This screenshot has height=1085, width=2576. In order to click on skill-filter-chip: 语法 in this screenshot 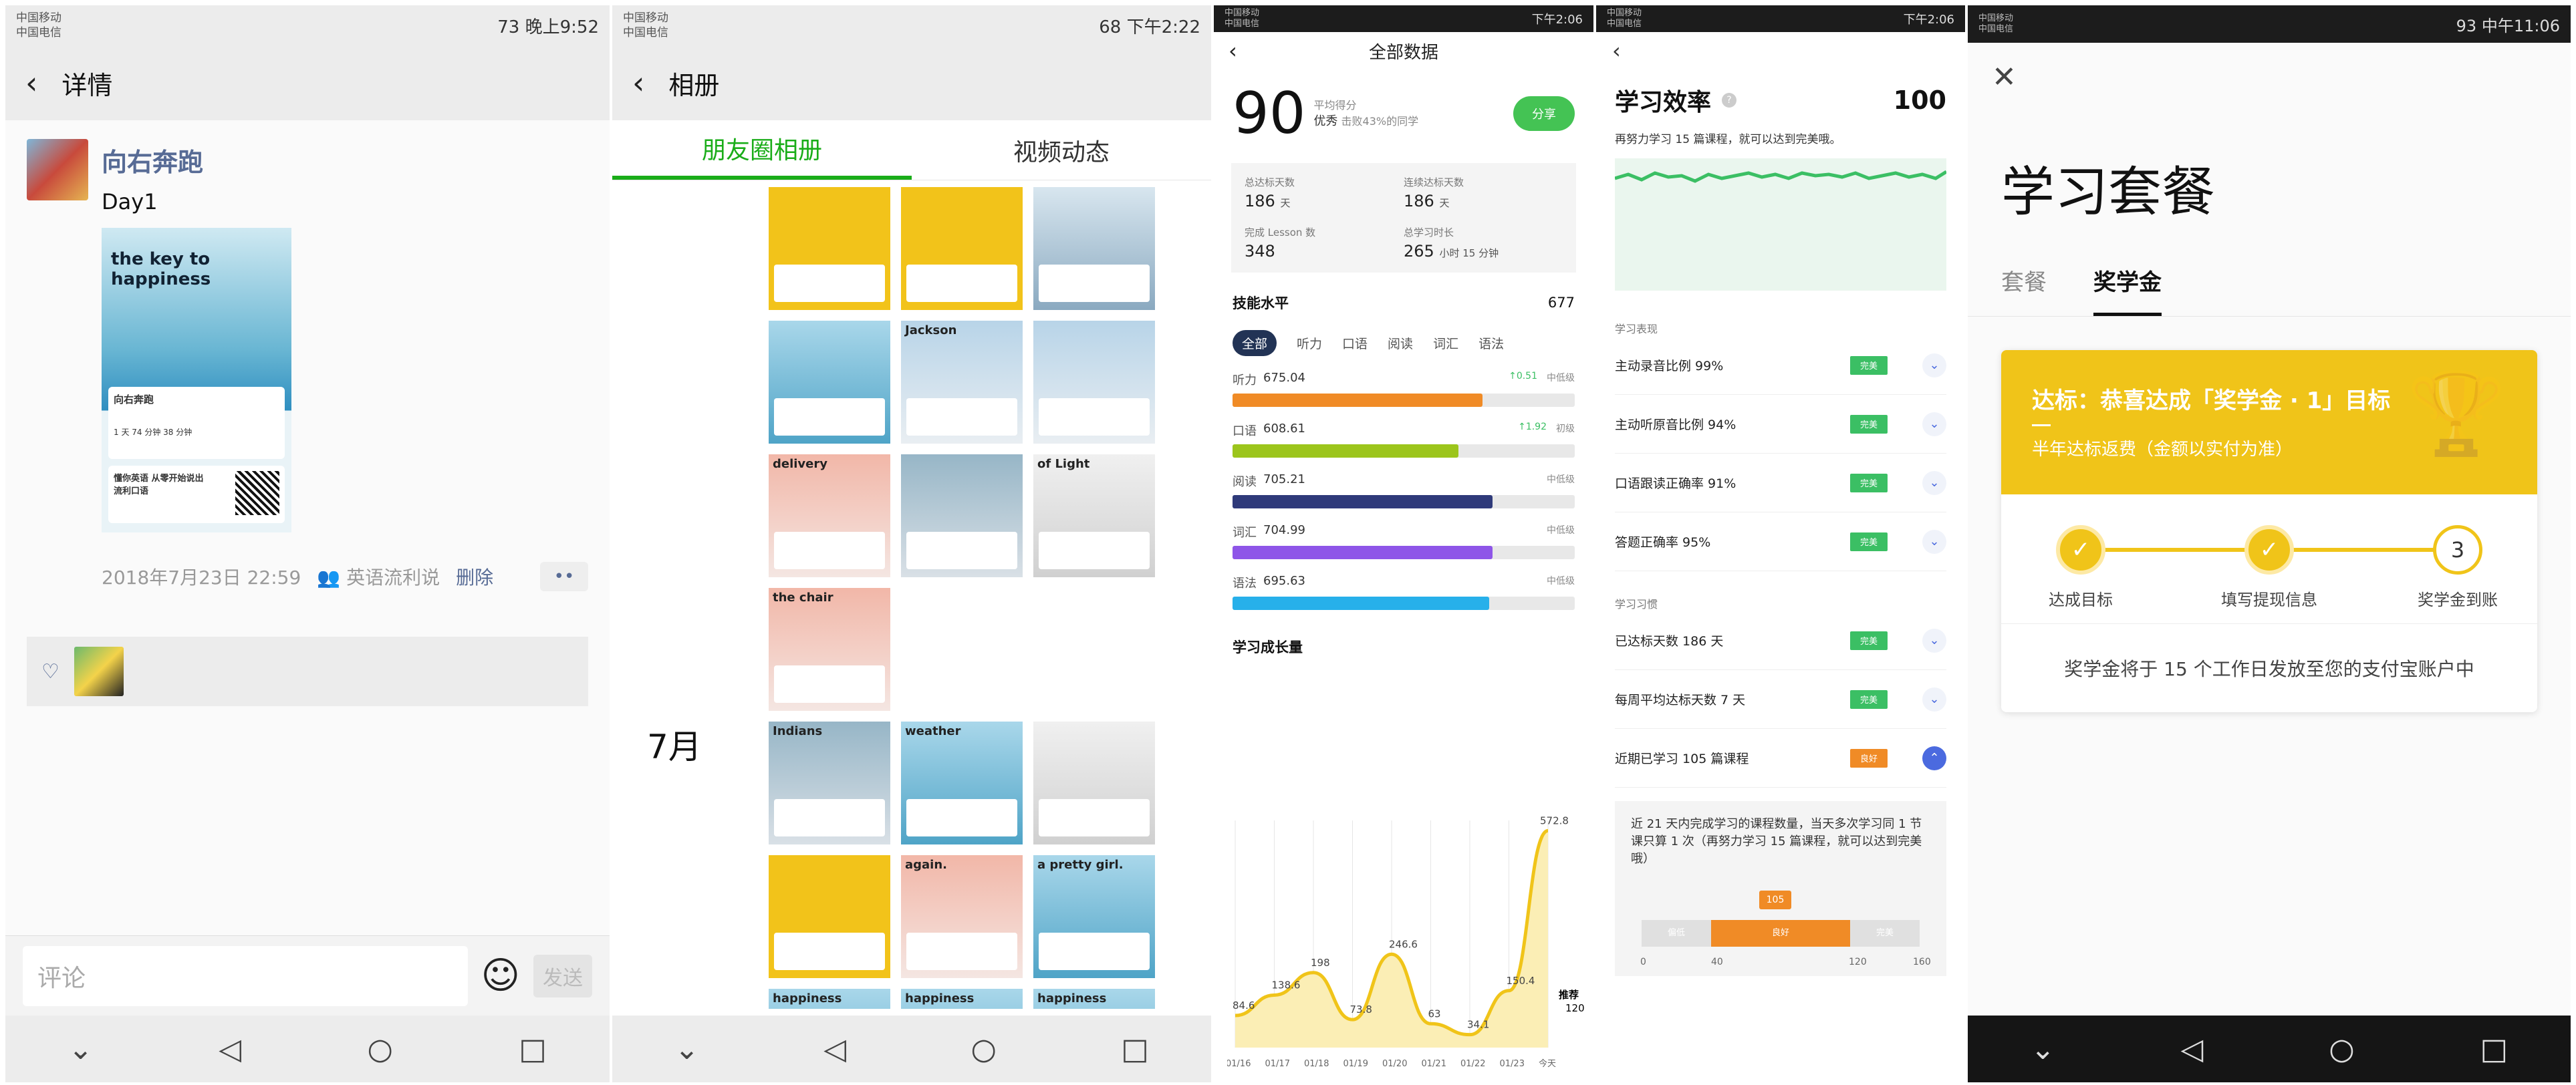, I will do `click(1491, 343)`.